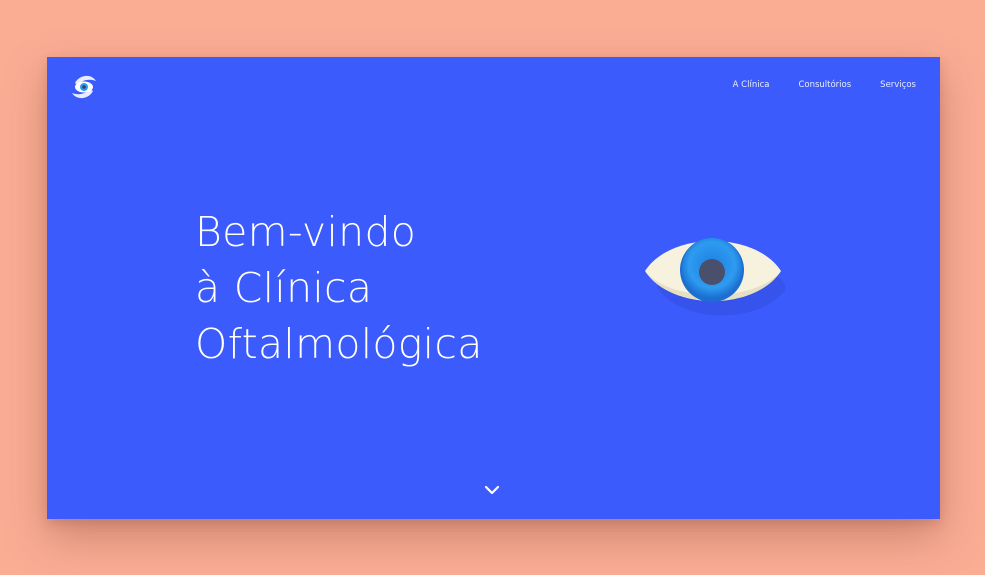 This screenshot has height=575, width=985. What do you see at coordinates (339, 344) in the screenshot?
I see `hero-title-line-3: Oftalmológica` at bounding box center [339, 344].